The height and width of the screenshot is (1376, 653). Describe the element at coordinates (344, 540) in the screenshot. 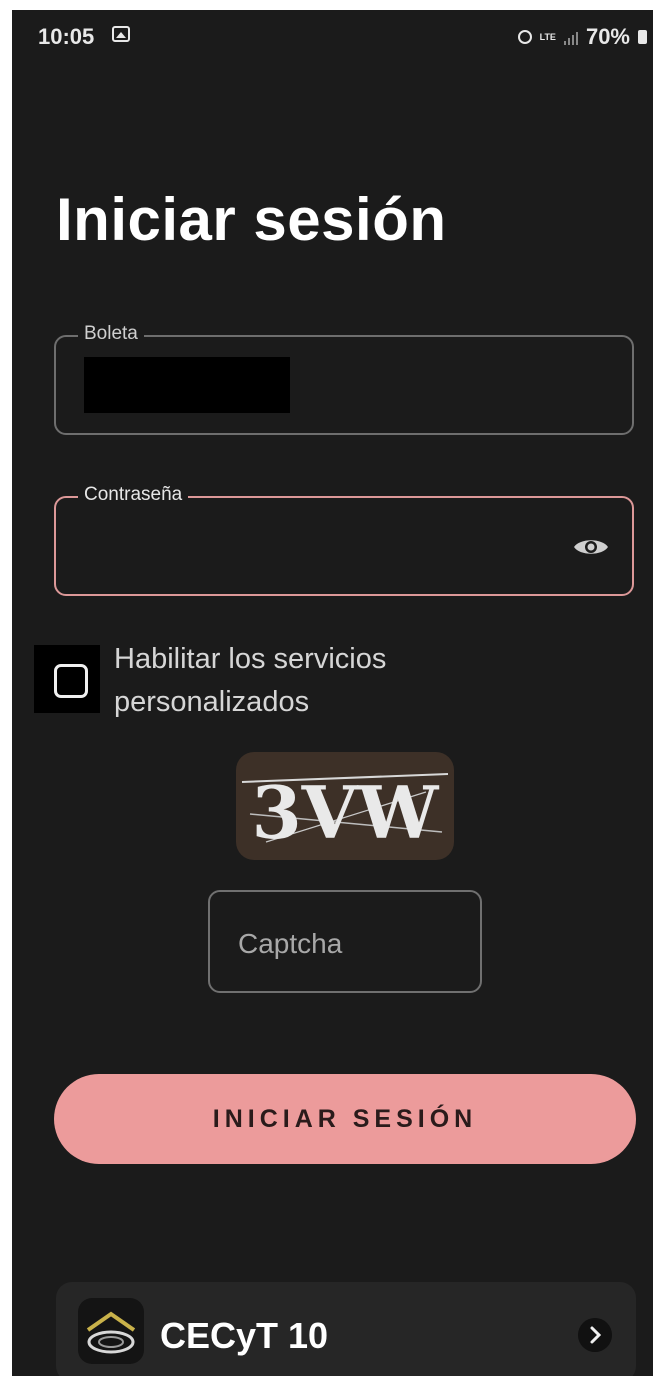

I see `password-field: Contraseña` at that location.